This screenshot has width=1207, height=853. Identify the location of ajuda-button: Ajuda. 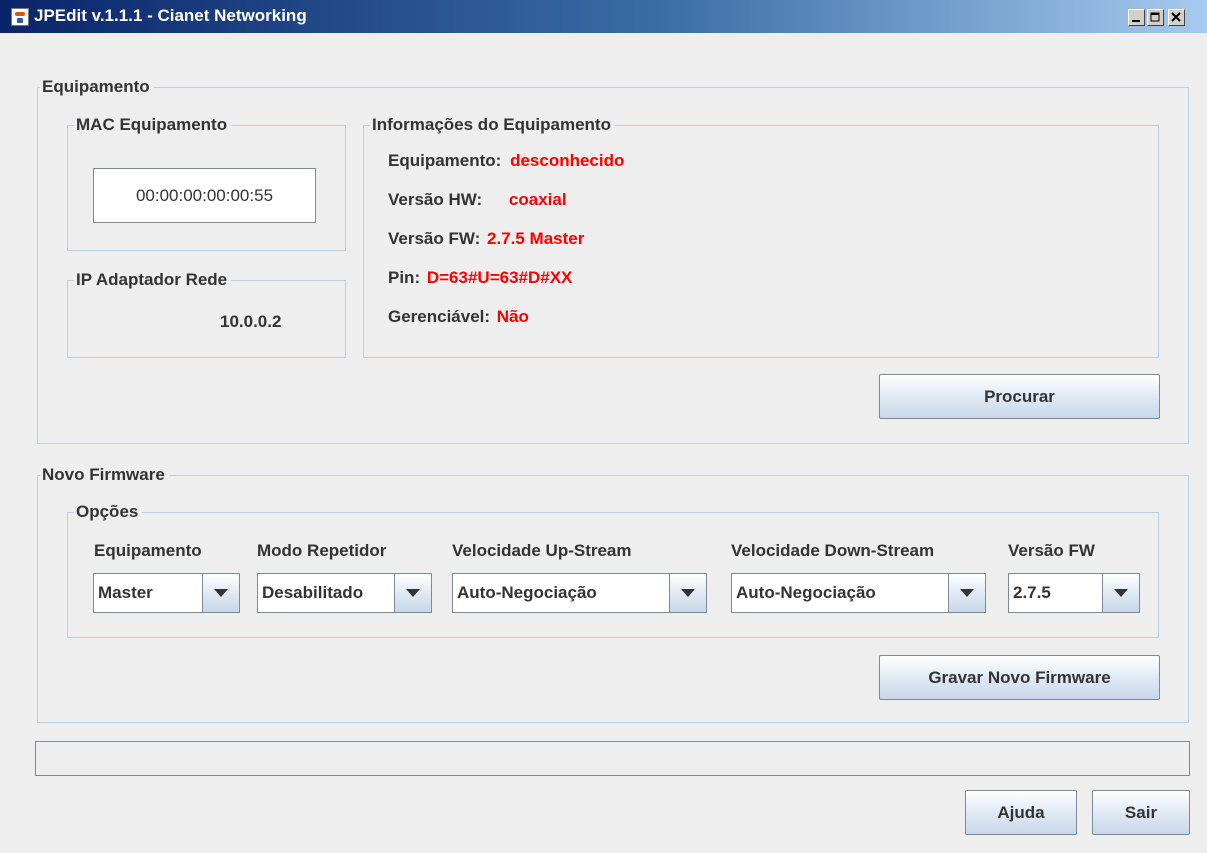
(1021, 812).